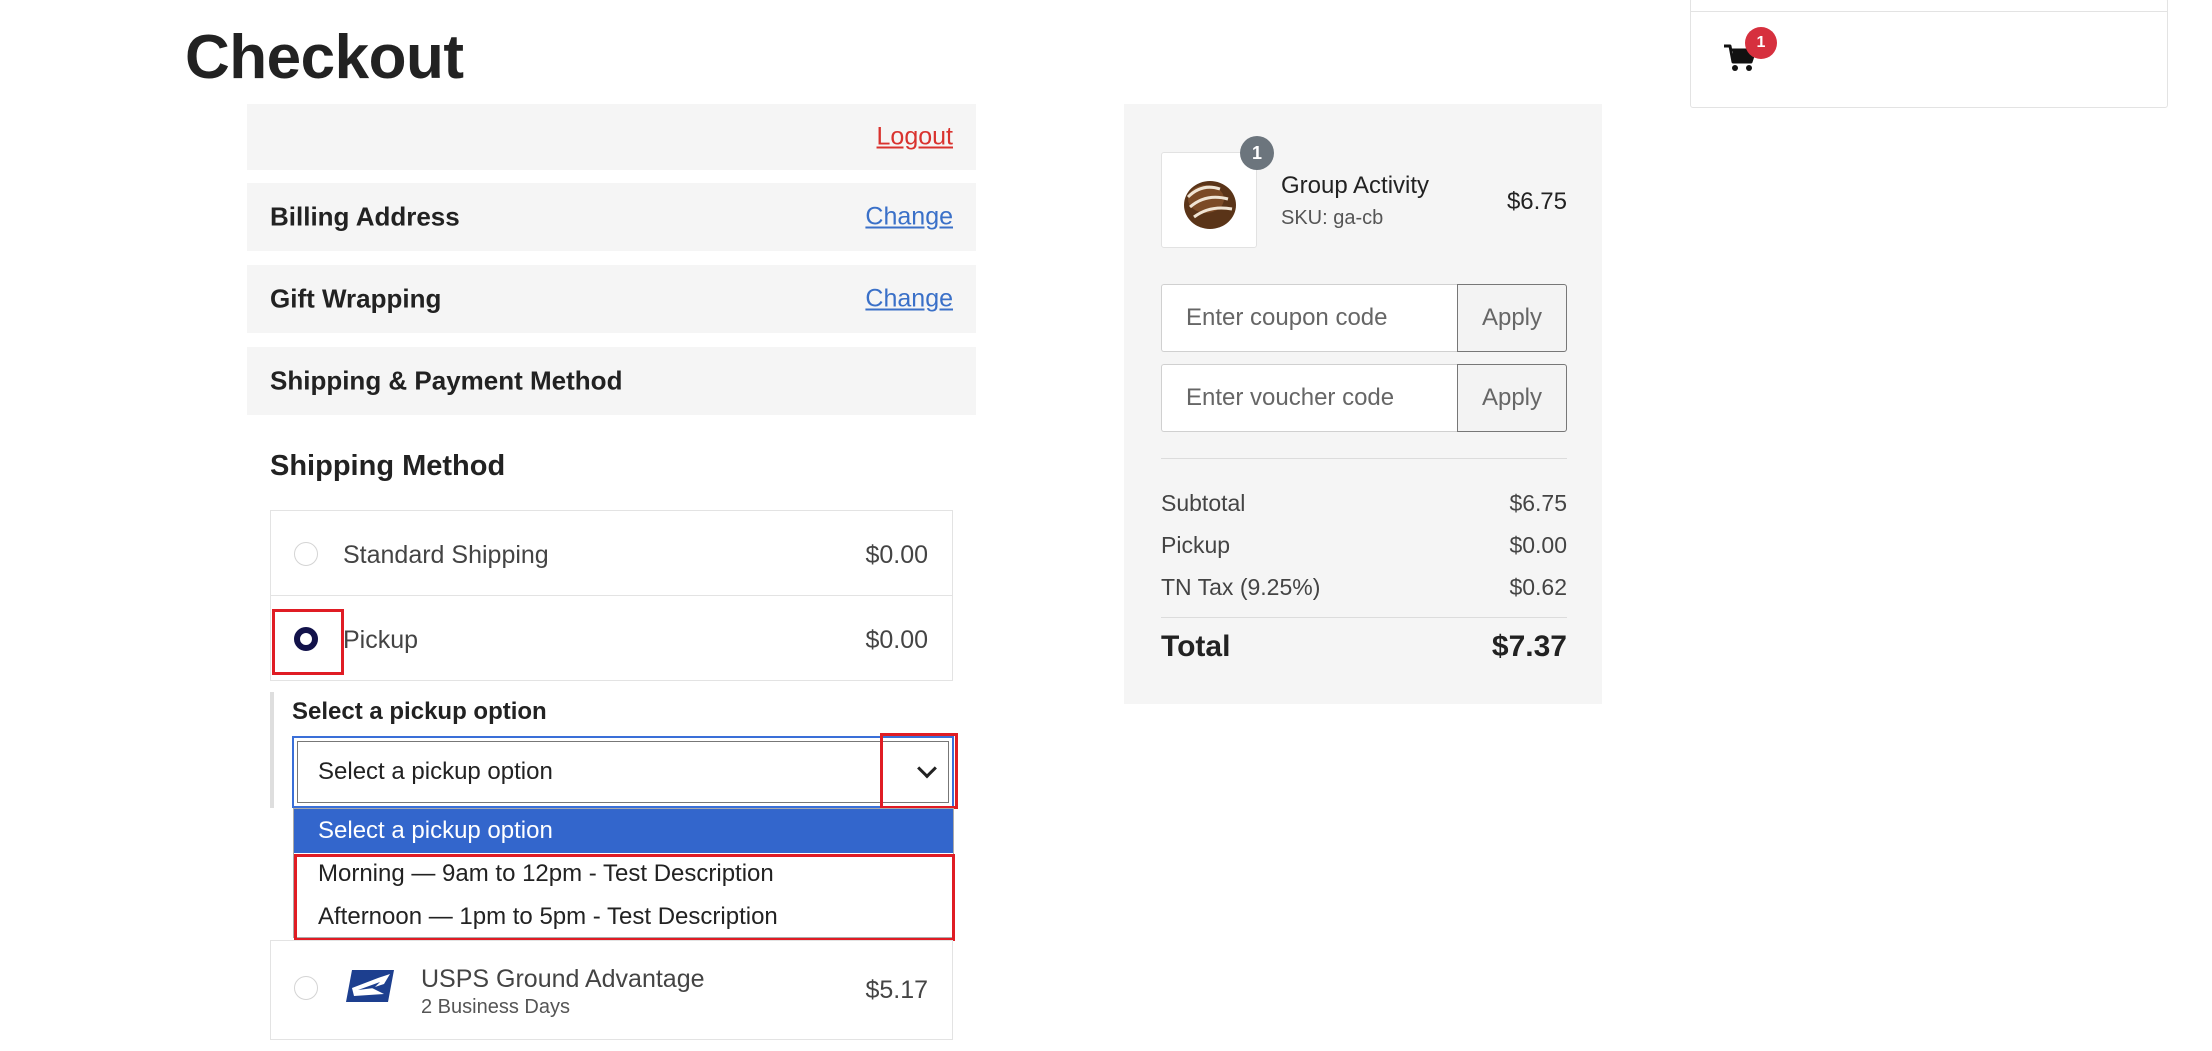 This screenshot has width=2212, height=1051. What do you see at coordinates (1929, 54) in the screenshot?
I see `mini-cart: 1` at bounding box center [1929, 54].